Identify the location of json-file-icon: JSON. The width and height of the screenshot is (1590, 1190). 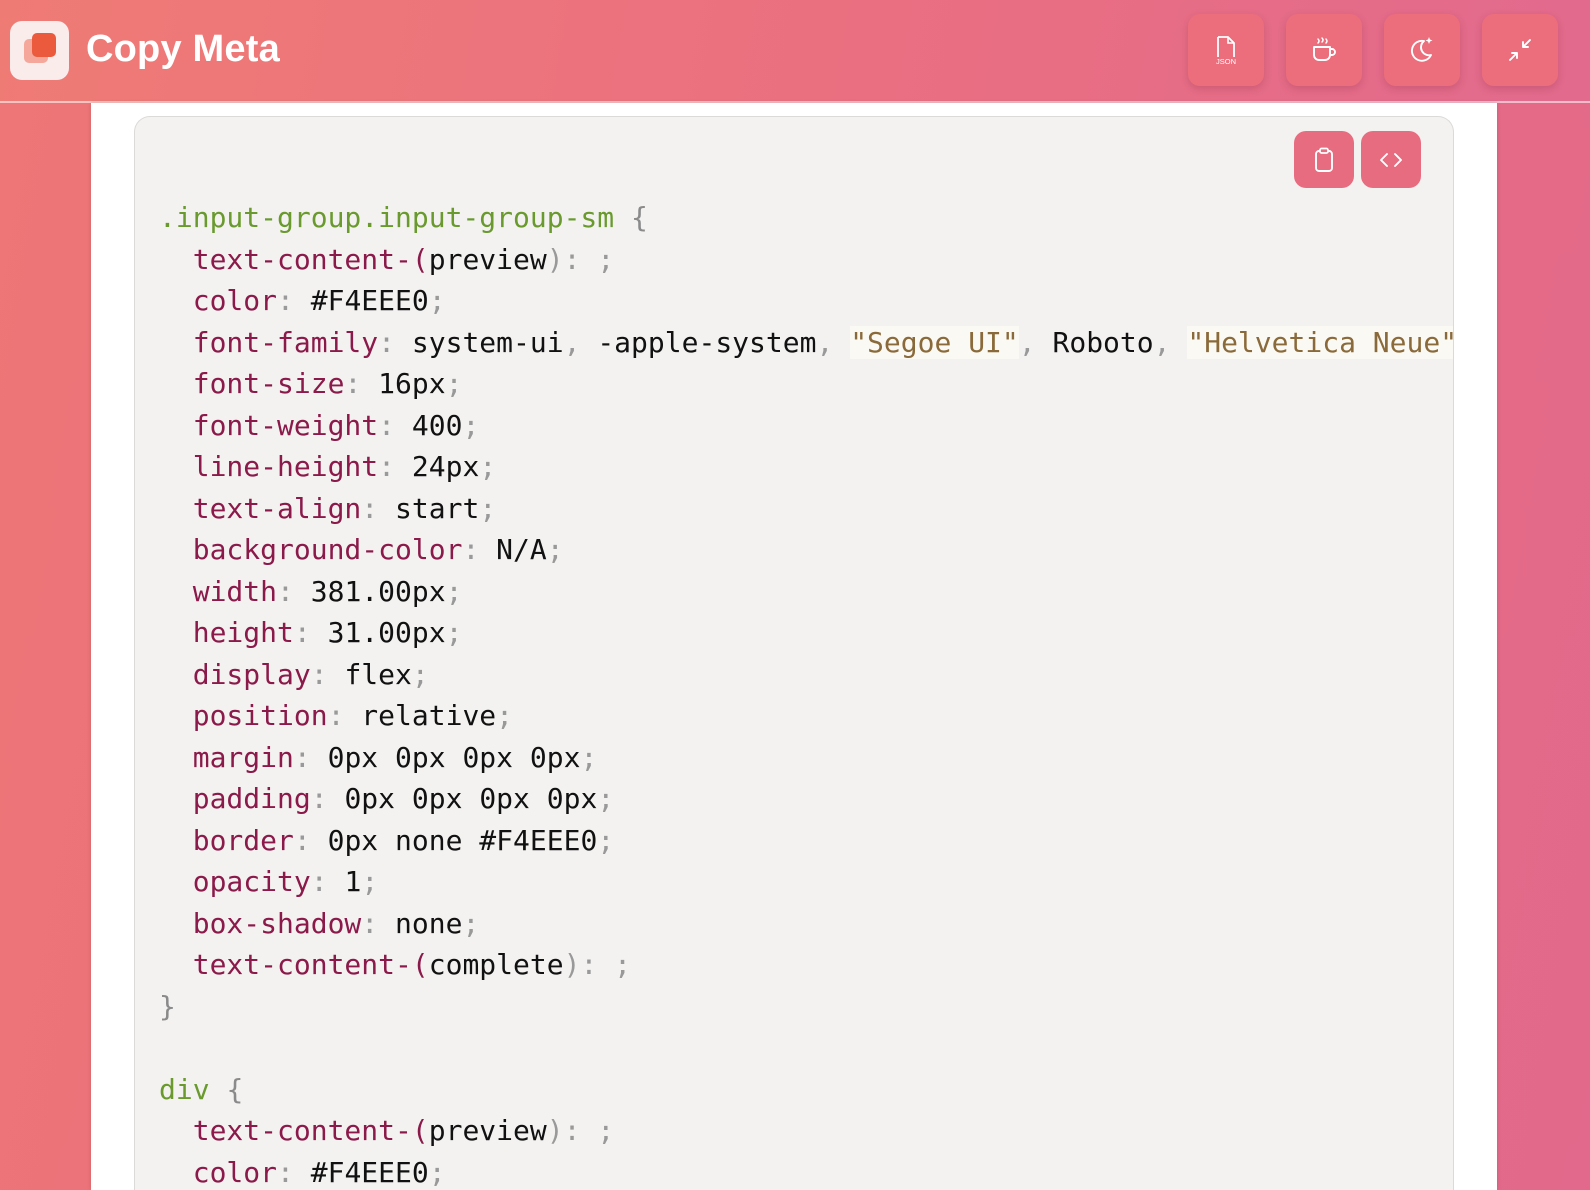
(1226, 51).